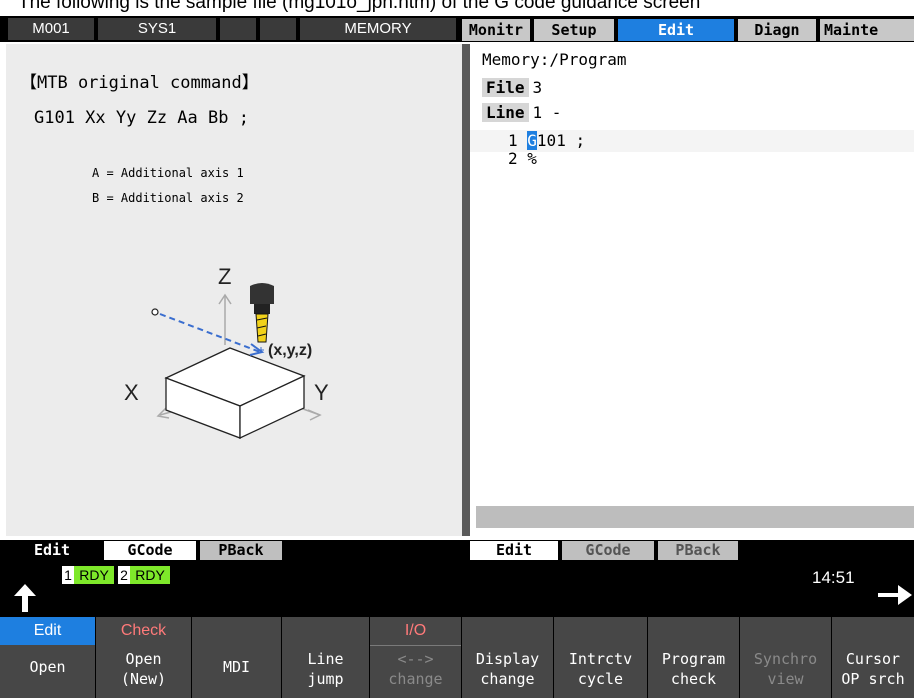 Image resolution: width=914 pixels, height=698 pixels. Describe the element at coordinates (507, 669) in the screenshot. I see `fkey-display-change-label: Display change` at that location.